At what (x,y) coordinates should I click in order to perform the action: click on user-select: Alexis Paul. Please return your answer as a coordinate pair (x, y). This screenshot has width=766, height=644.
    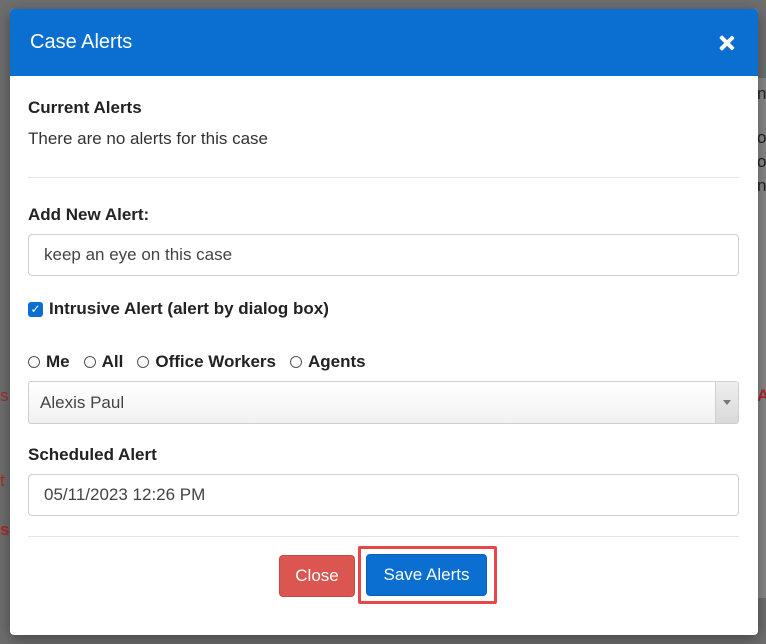
    Looking at the image, I should click on (383, 402).